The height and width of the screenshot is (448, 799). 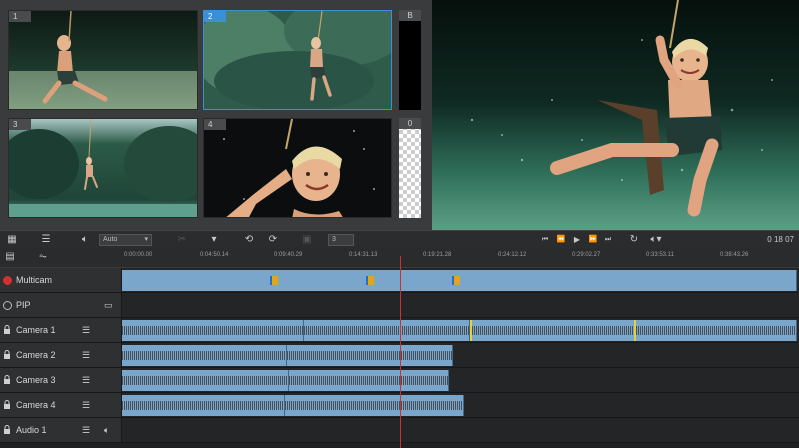 I want to click on timecode-display: 0 18 07, so click(x=772, y=240).